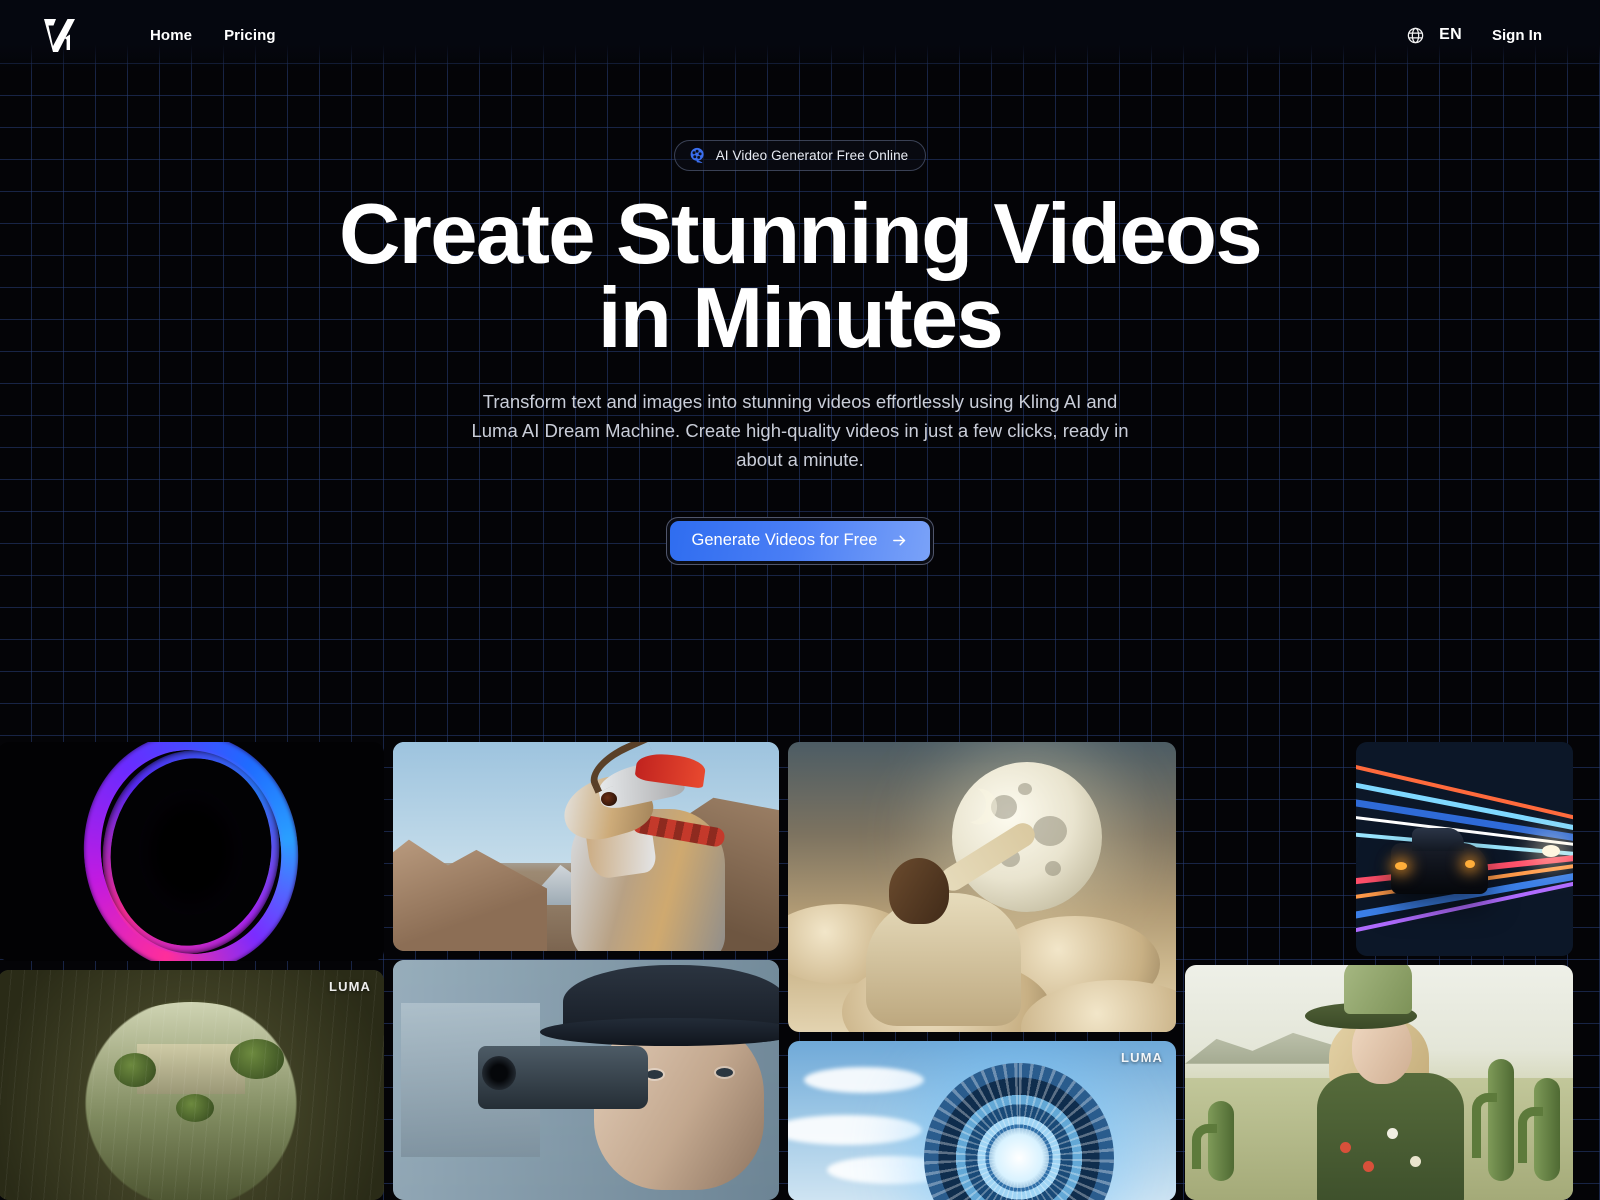 The image size is (1600, 1200). What do you see at coordinates (213, 35) in the screenshot?
I see `primary-nav: Home Pricing` at bounding box center [213, 35].